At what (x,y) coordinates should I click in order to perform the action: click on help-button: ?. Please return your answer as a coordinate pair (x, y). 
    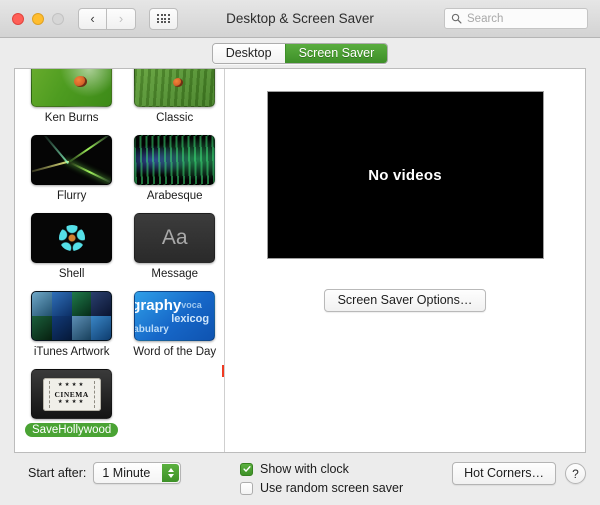
    Looking at the image, I should click on (575, 473).